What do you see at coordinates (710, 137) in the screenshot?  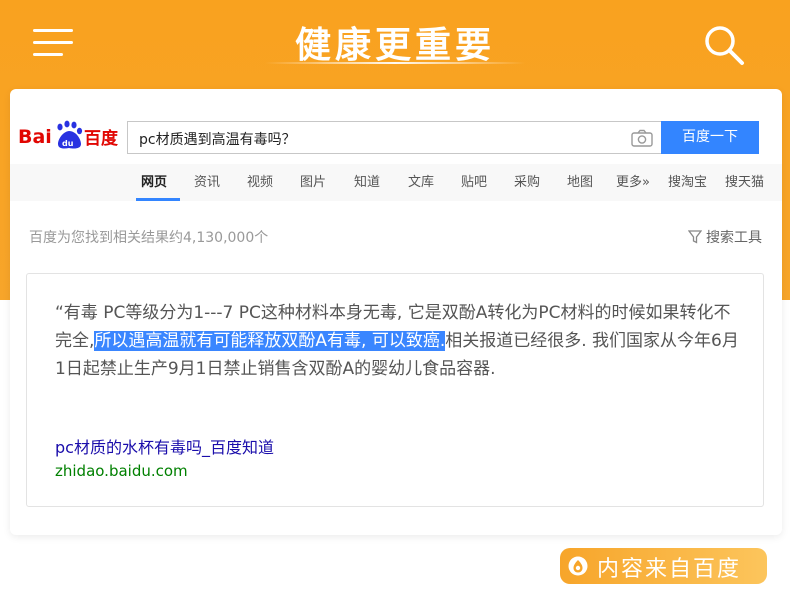 I see `search-button: 百度一下` at bounding box center [710, 137].